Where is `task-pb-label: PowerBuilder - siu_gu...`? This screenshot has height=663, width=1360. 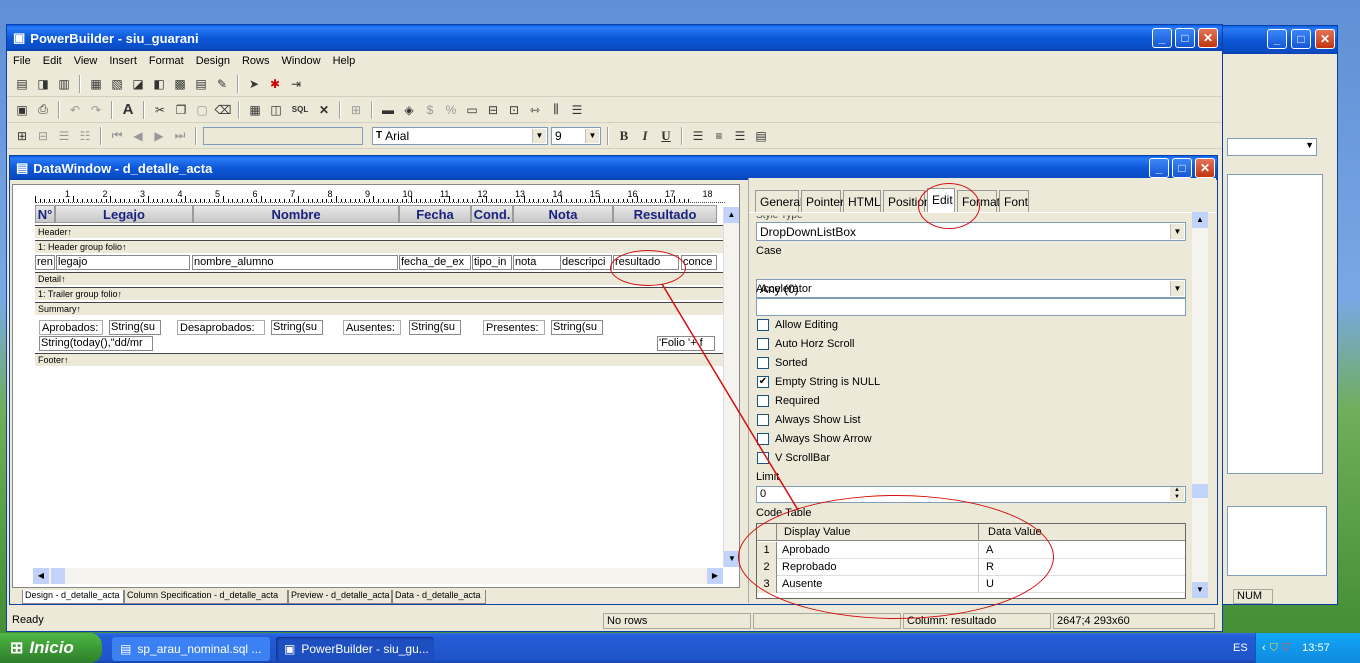 task-pb-label: PowerBuilder - siu_gu... is located at coordinates (365, 649).